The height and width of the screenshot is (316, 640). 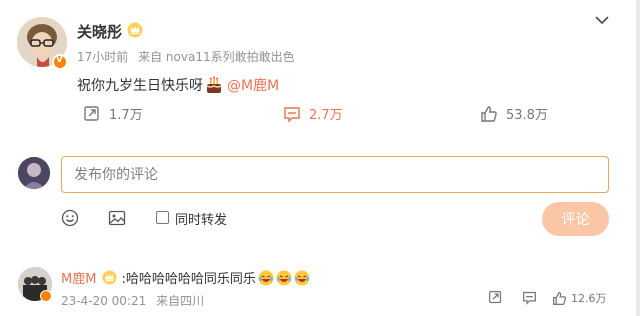 I want to click on share-icon, so click(x=495, y=297).